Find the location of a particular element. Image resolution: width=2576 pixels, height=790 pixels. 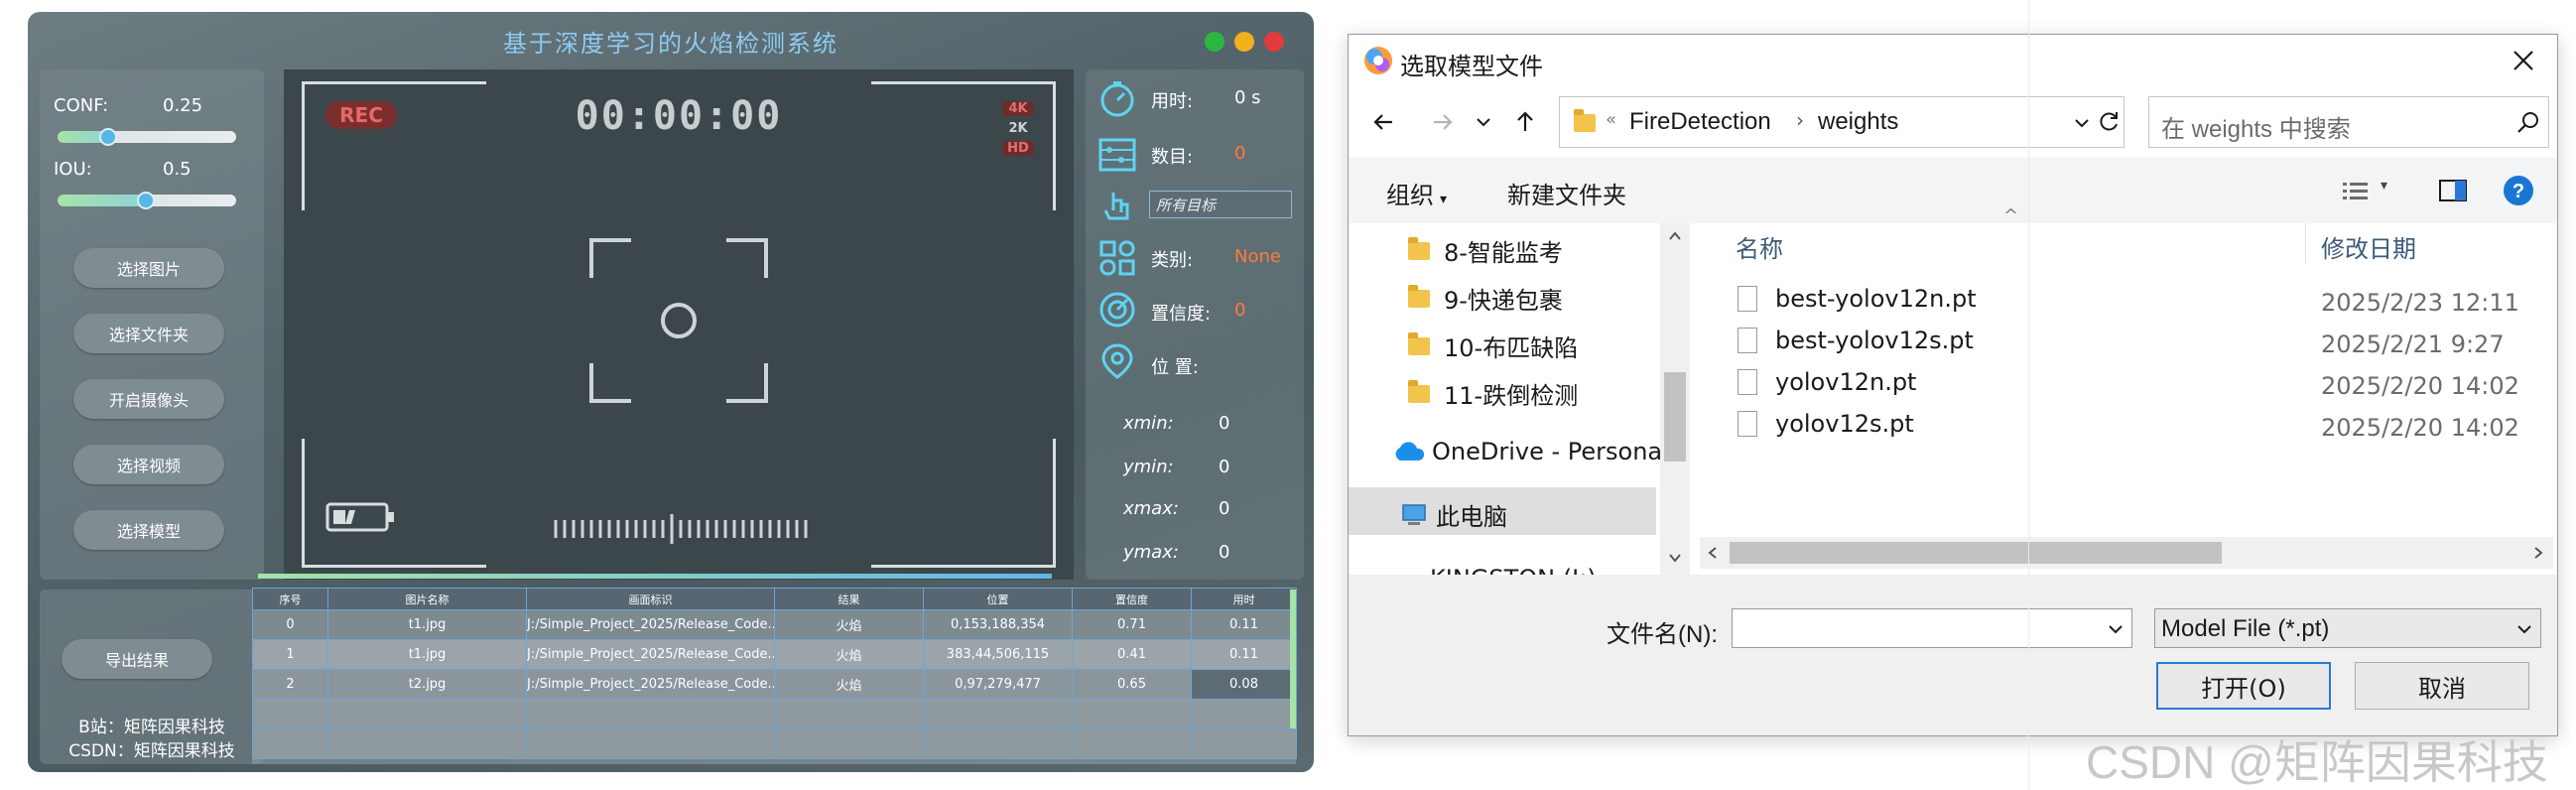

organize-menu: 组织 ▾ is located at coordinates (1416, 193).